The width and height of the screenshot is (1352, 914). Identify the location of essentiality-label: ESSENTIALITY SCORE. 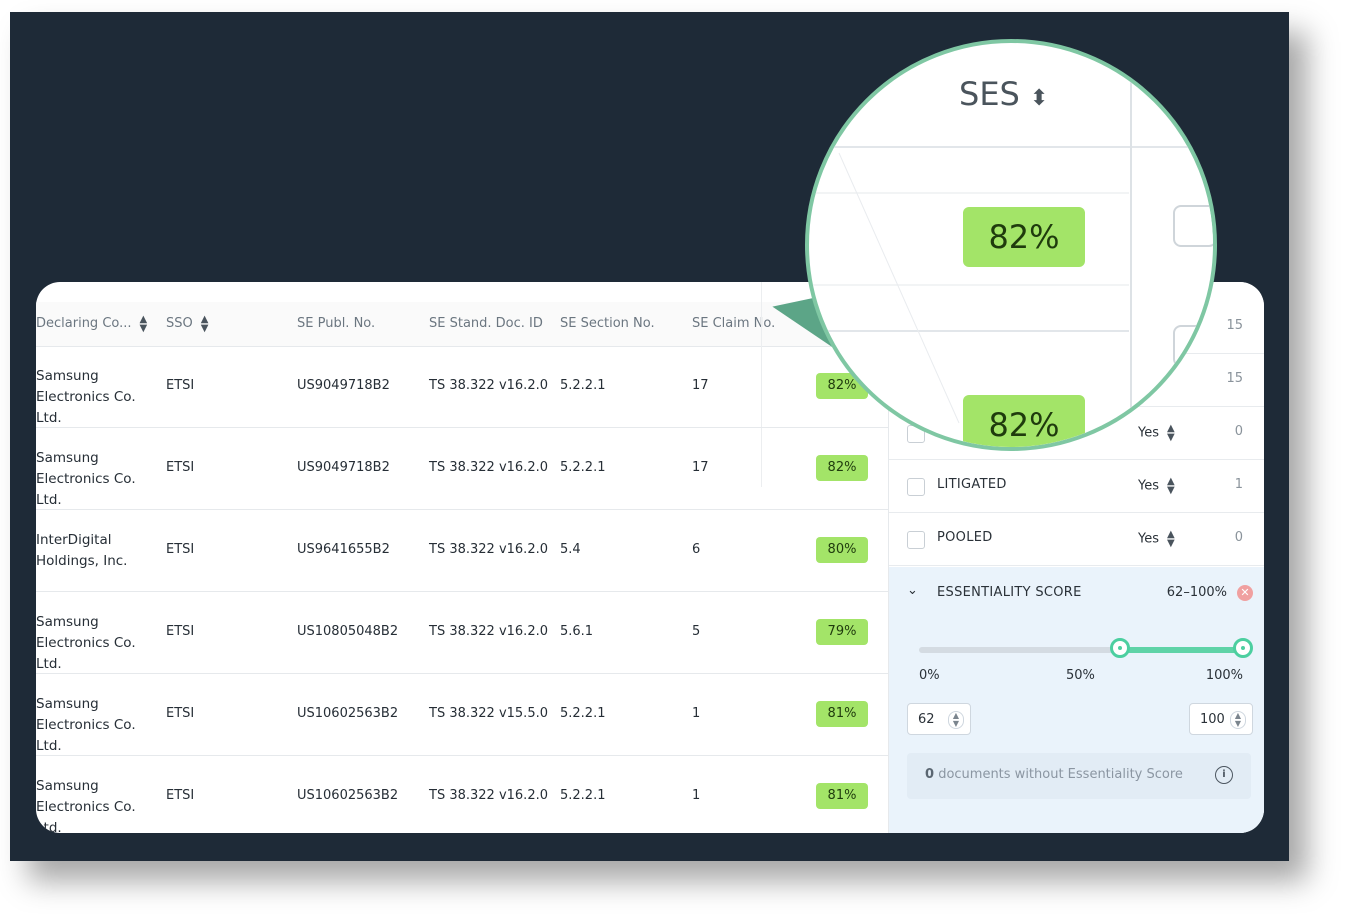
(1009, 592).